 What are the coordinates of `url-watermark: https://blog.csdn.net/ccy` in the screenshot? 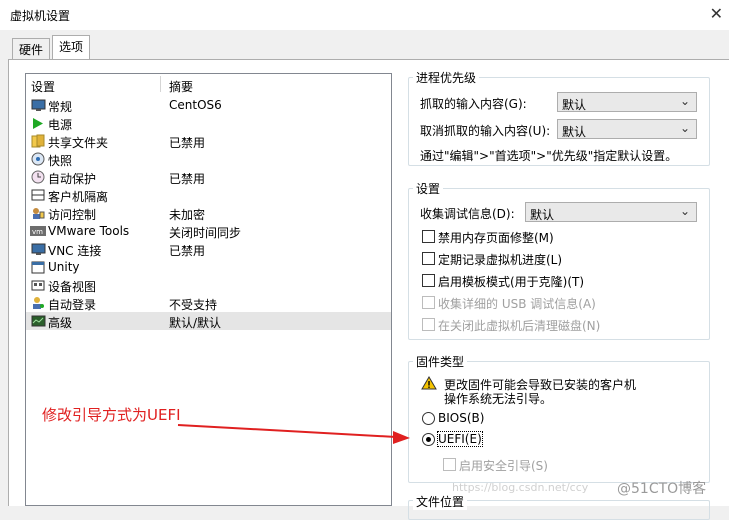 It's located at (520, 487).